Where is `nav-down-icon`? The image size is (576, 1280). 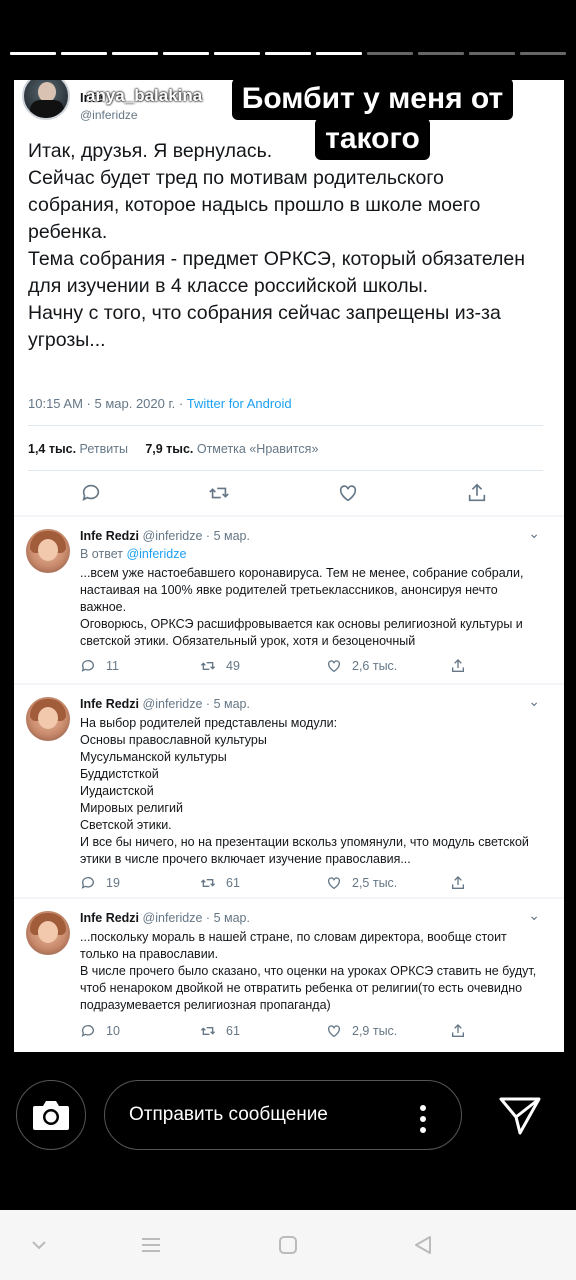
nav-down-icon is located at coordinates (39, 1245).